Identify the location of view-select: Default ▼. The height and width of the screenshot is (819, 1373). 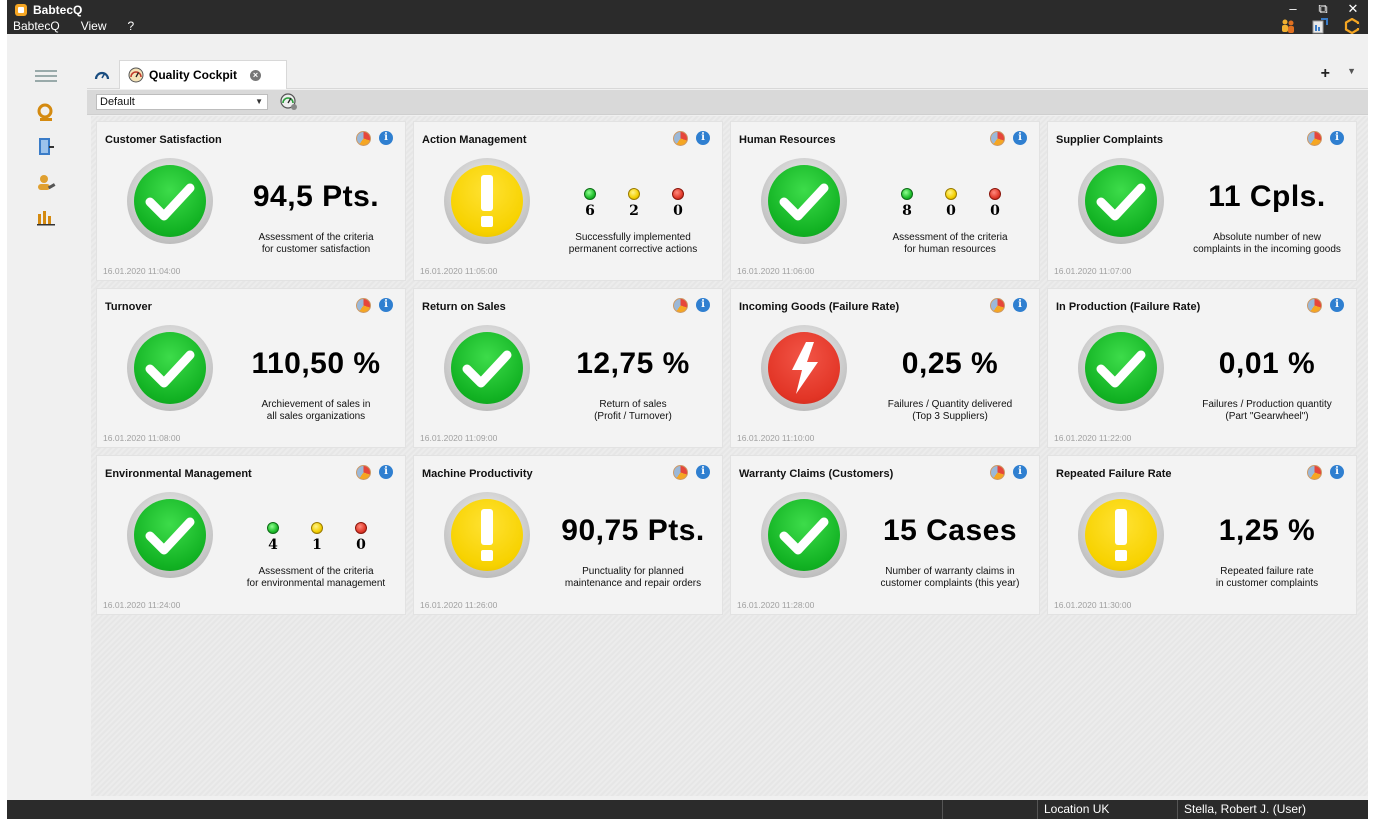
(182, 102).